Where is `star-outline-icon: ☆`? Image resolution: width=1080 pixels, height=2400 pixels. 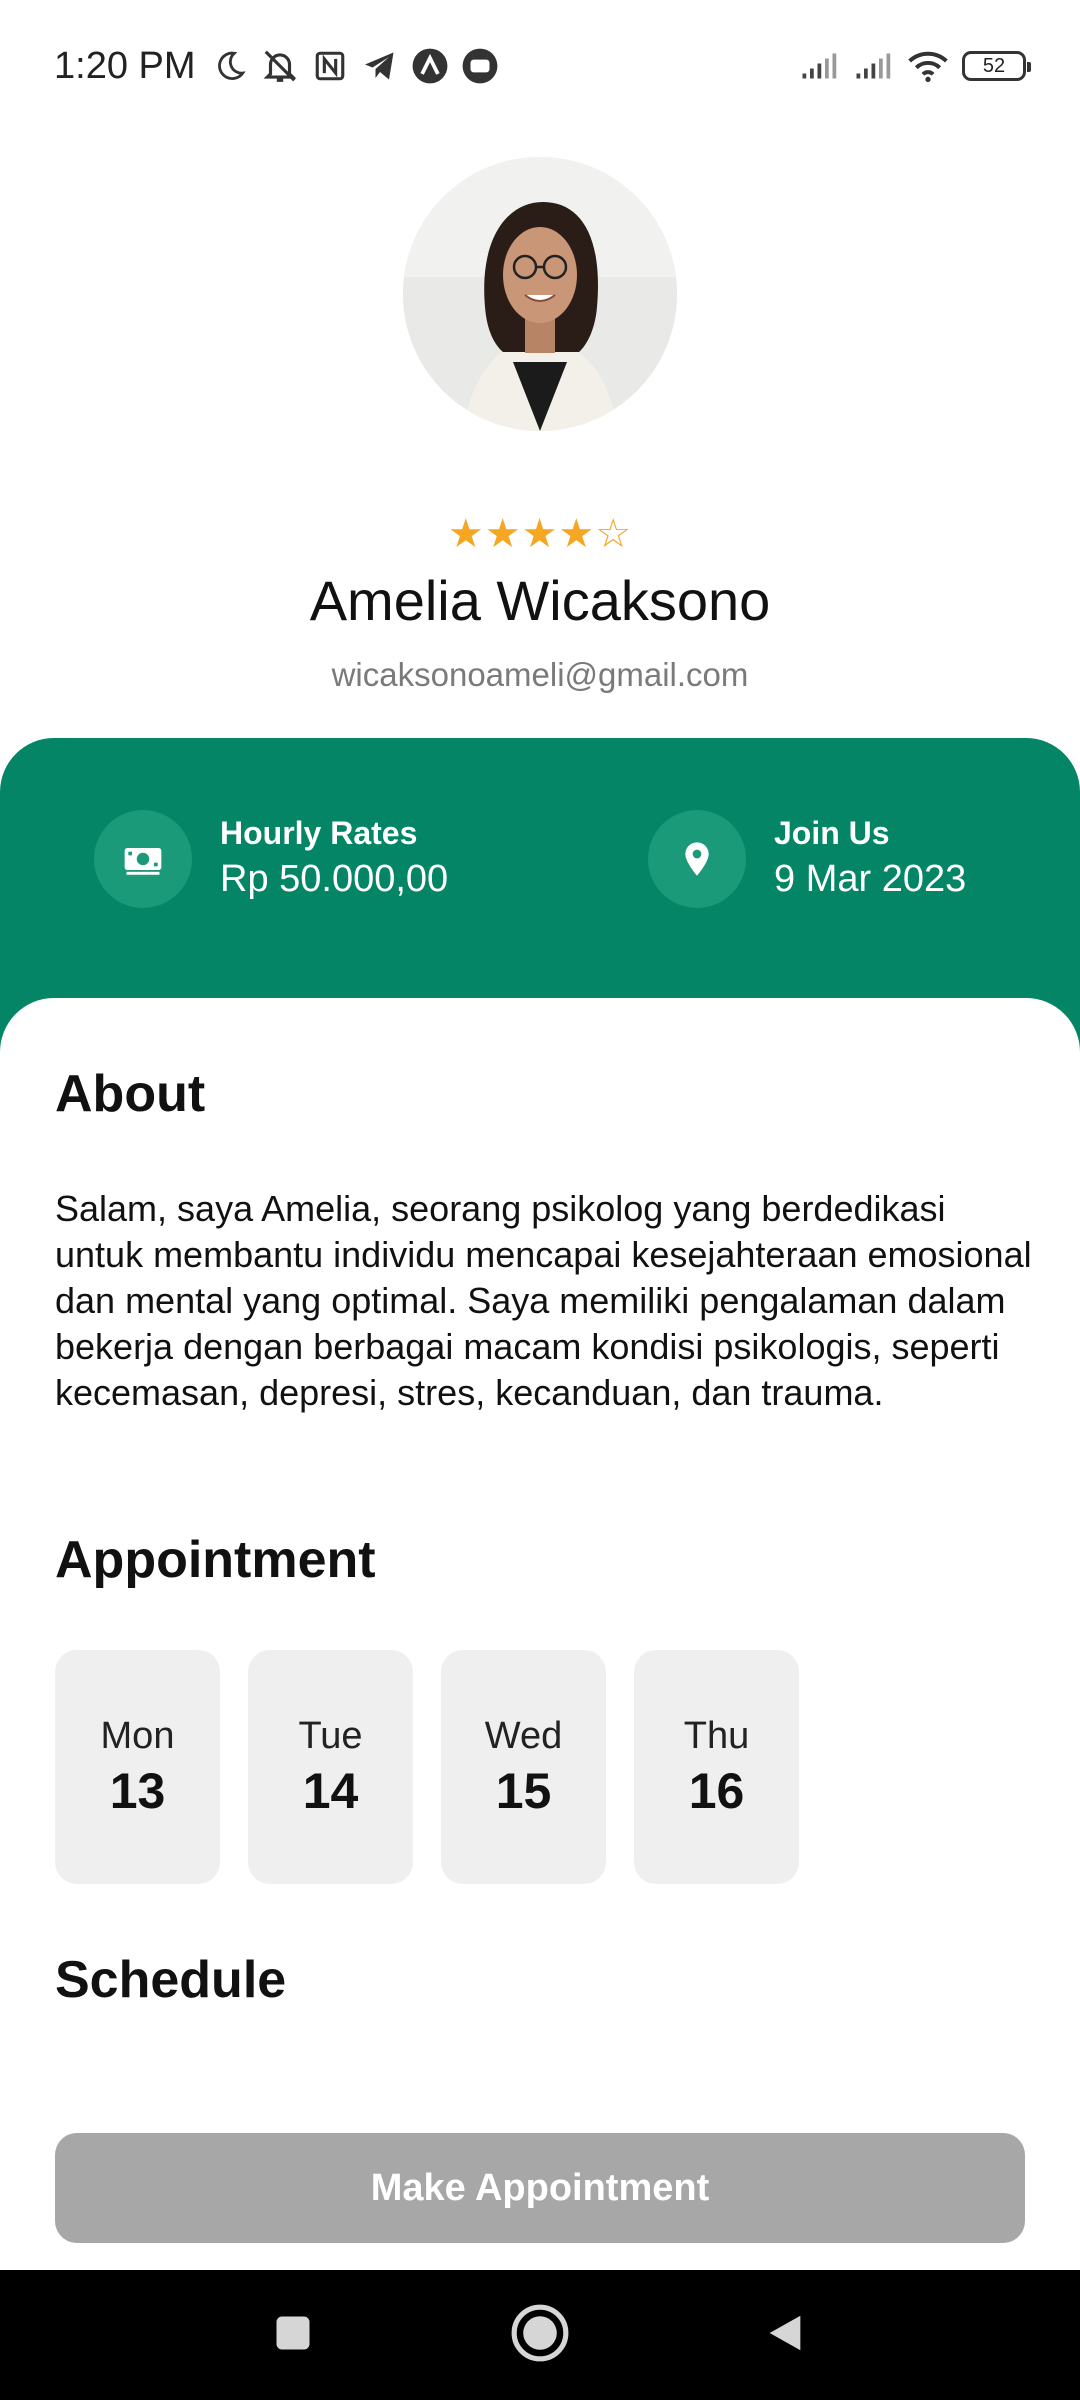 star-outline-icon: ☆ is located at coordinates (614, 534).